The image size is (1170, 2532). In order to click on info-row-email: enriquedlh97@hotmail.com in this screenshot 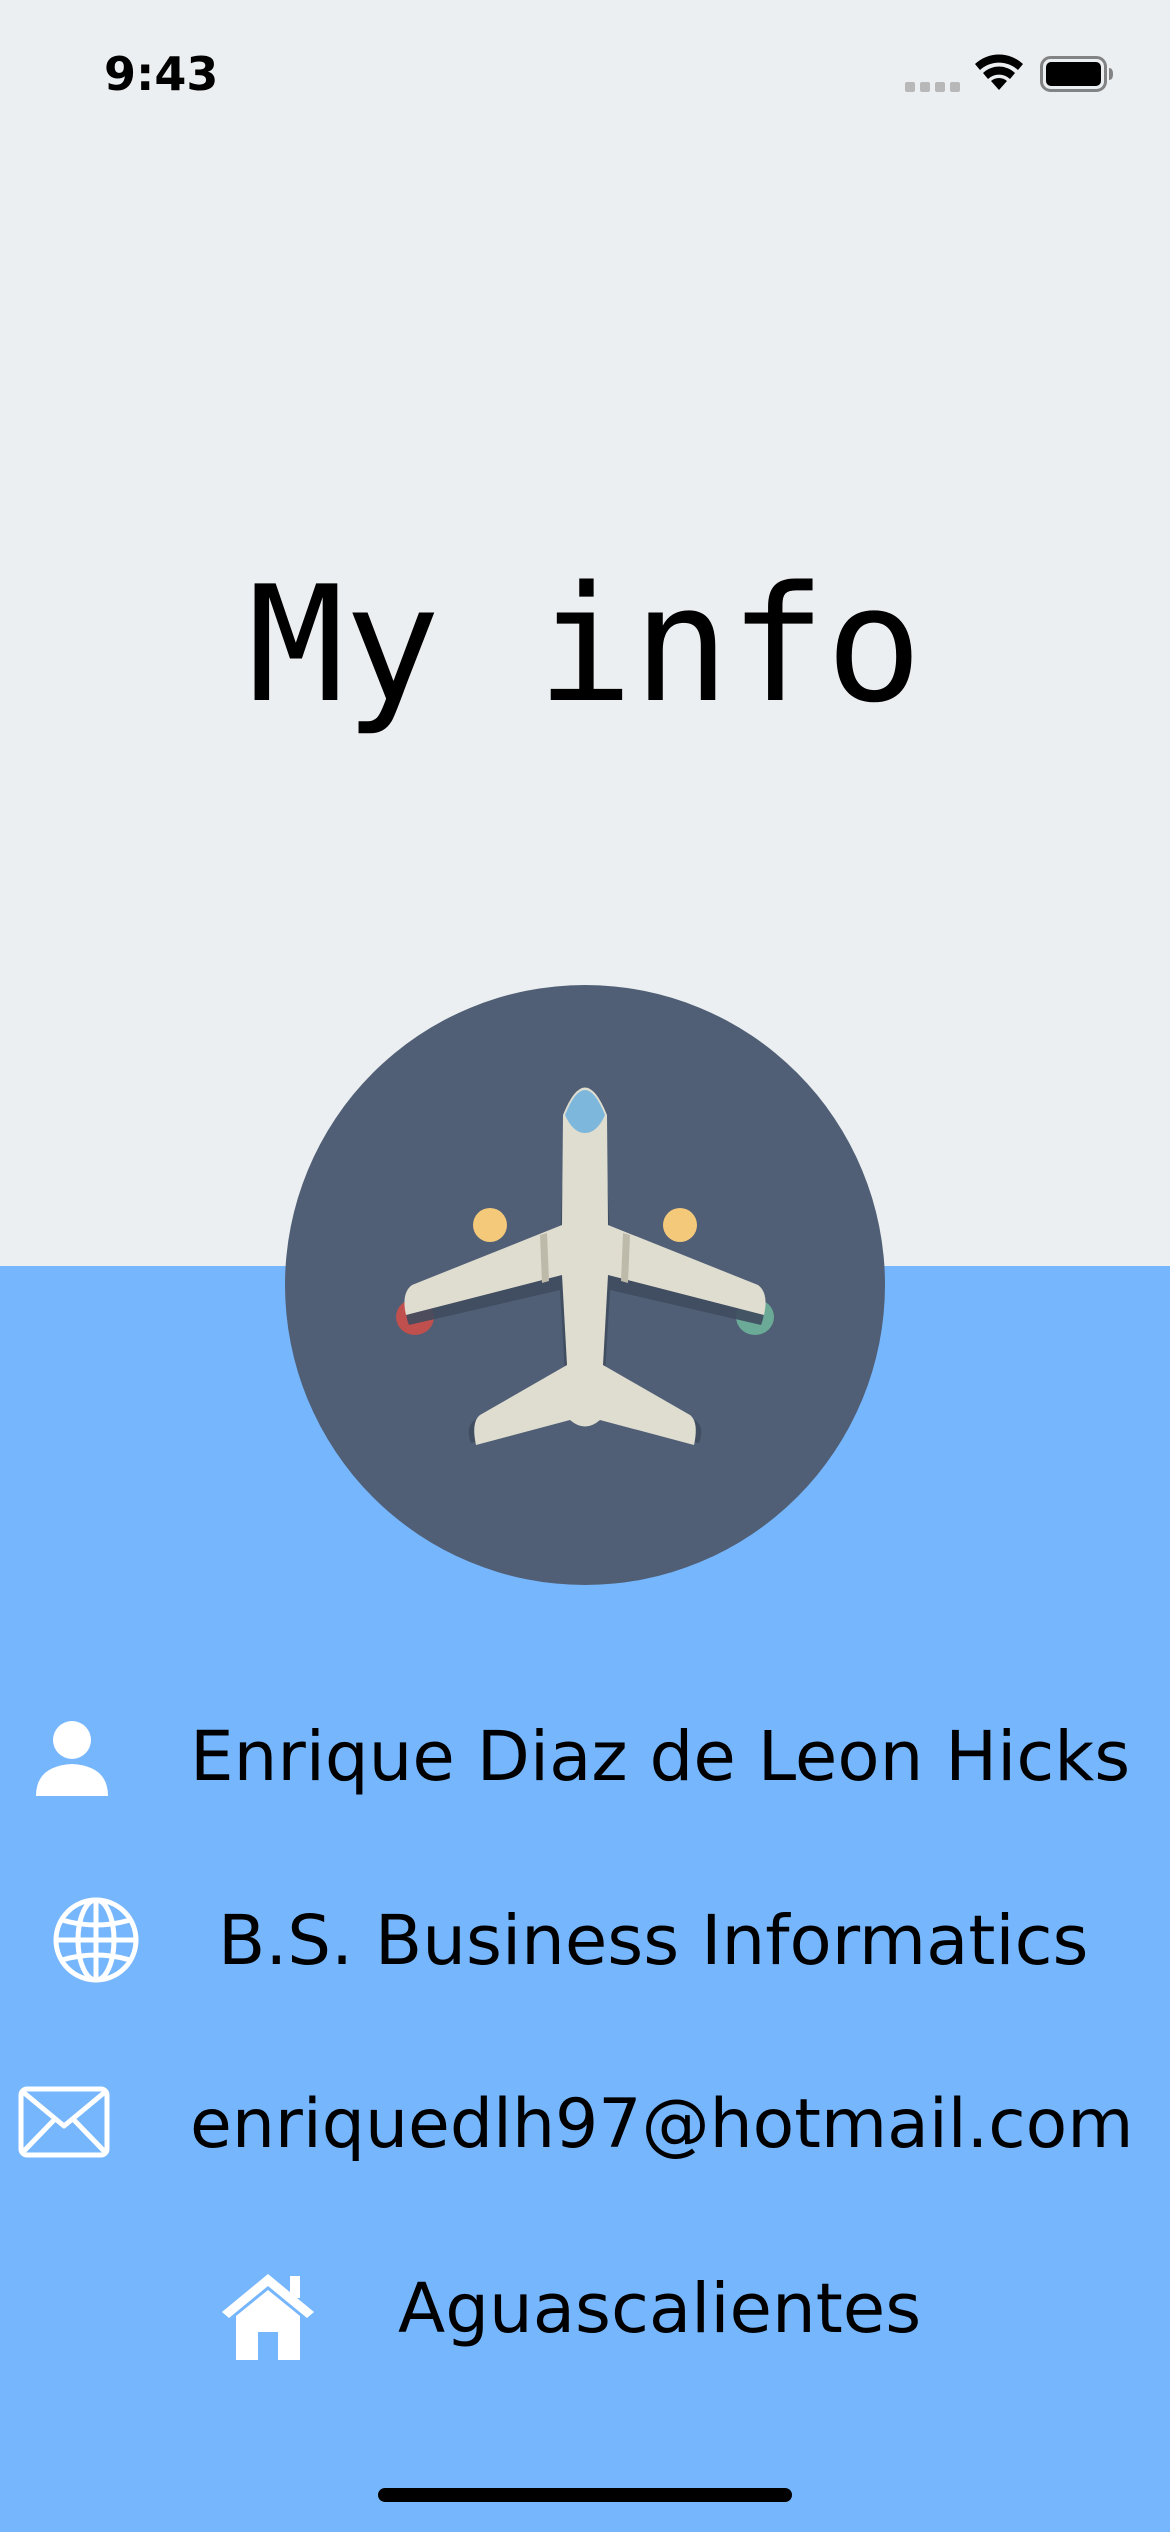, I will do `click(585, 2123)`.